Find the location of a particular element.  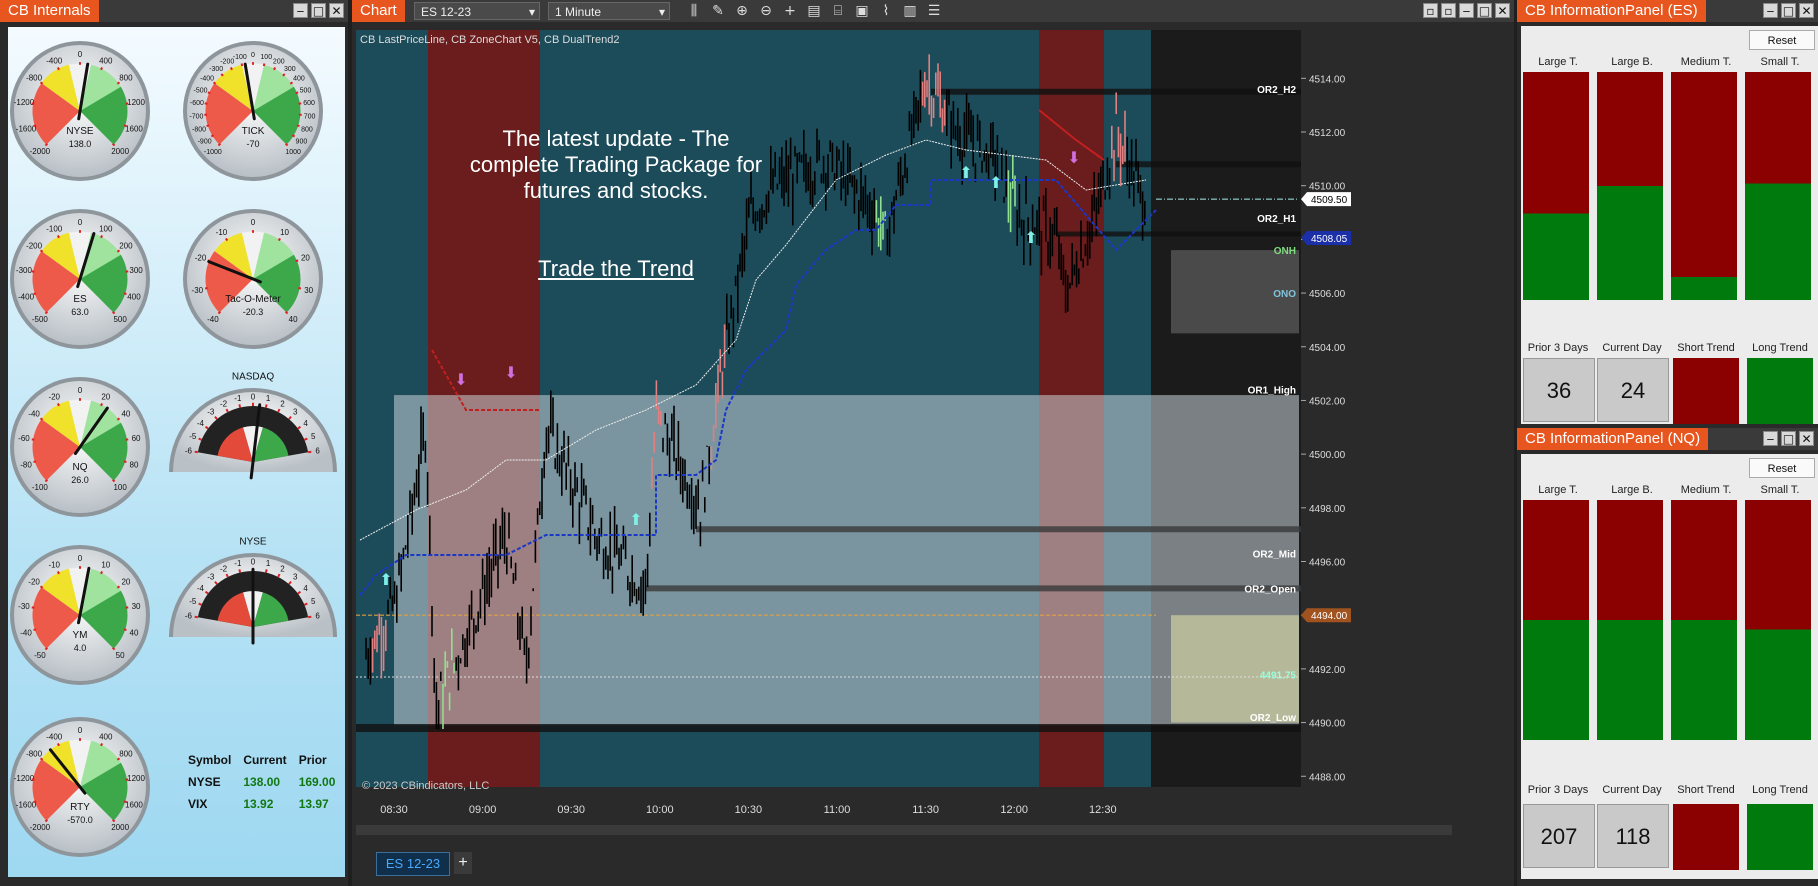

prior-3-days-value: 207 is located at coordinates (1559, 836).